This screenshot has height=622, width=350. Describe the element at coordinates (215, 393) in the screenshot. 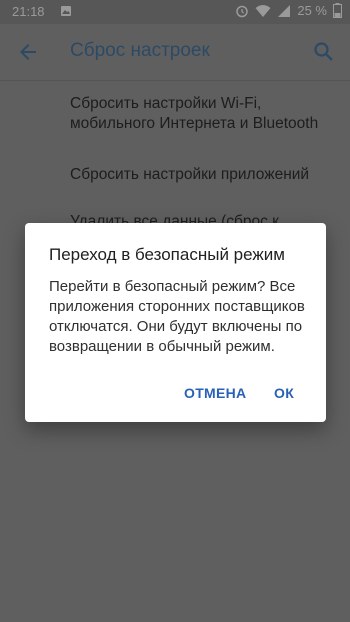

I see `cancel-button: ОТМЕНА` at that location.